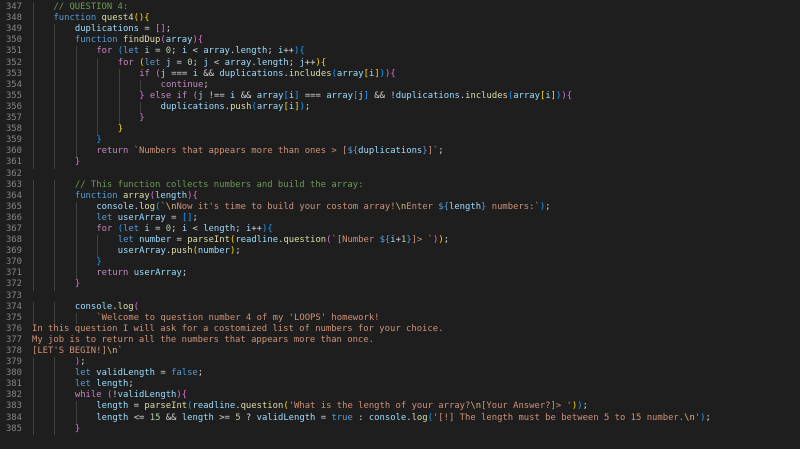  I want to click on code-line: 373, so click(400, 296).